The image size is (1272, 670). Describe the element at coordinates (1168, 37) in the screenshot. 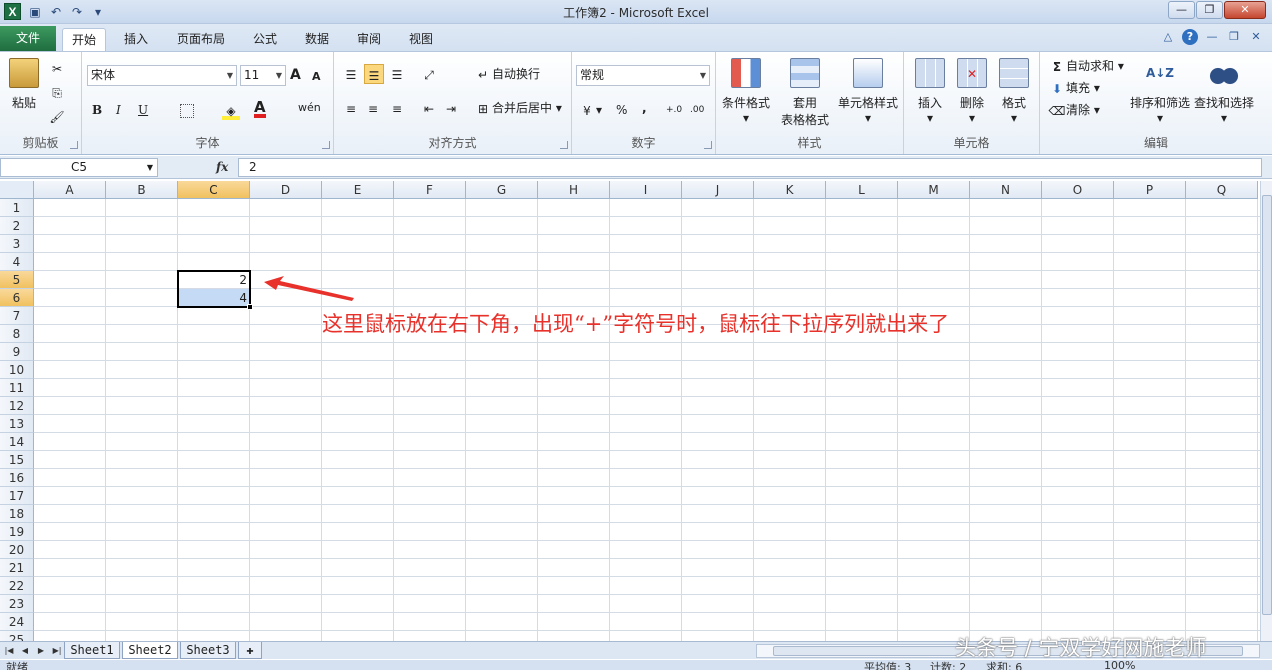

I see `minimize-ribbon-icon: △` at that location.